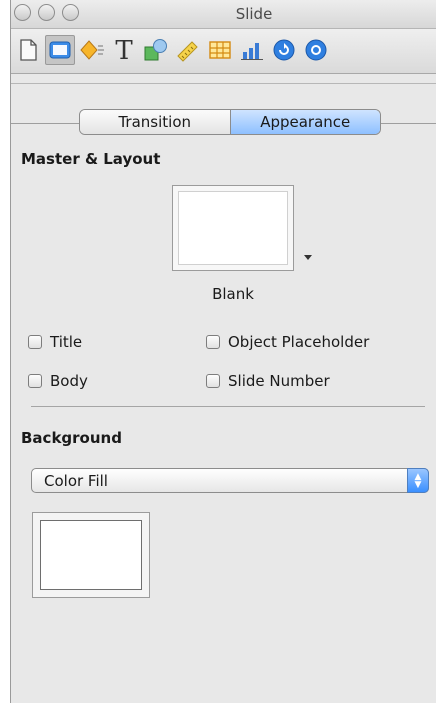 The image size is (436, 703). Describe the element at coordinates (66, 342) in the screenshot. I see `title-checkbox-label: Title` at that location.